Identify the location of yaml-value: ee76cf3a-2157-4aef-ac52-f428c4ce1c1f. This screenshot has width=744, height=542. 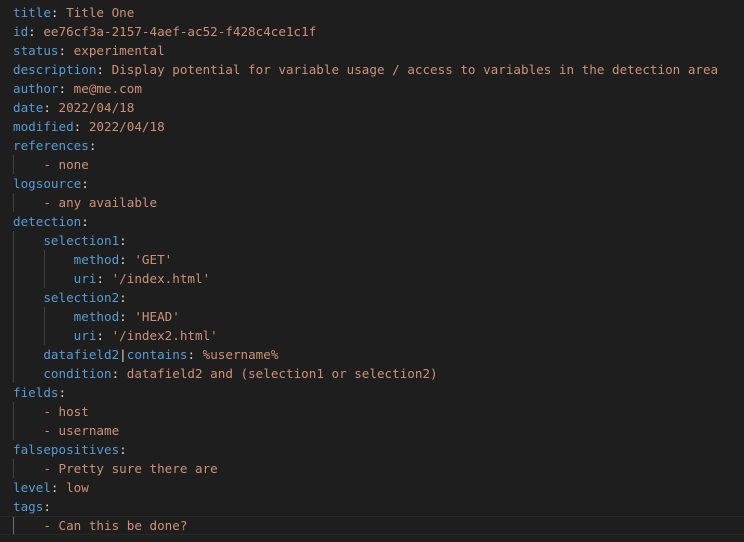
(180, 31).